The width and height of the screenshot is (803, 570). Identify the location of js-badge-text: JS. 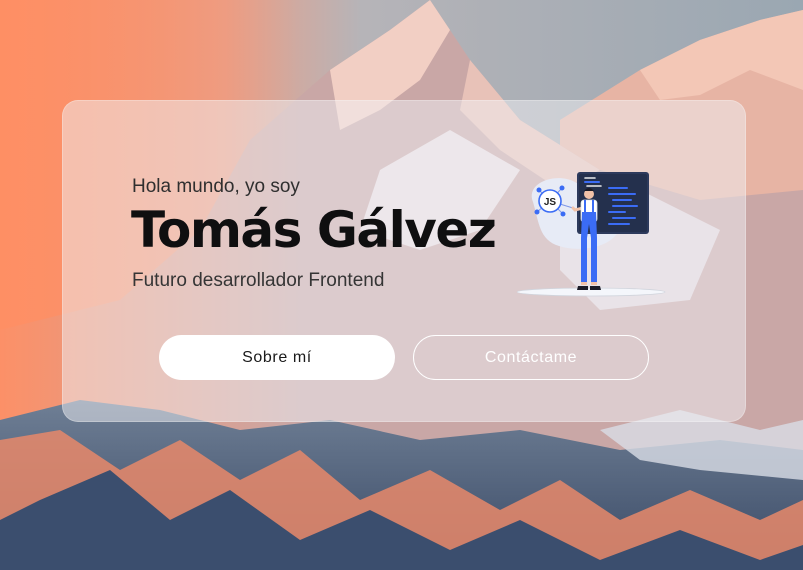
(550, 202).